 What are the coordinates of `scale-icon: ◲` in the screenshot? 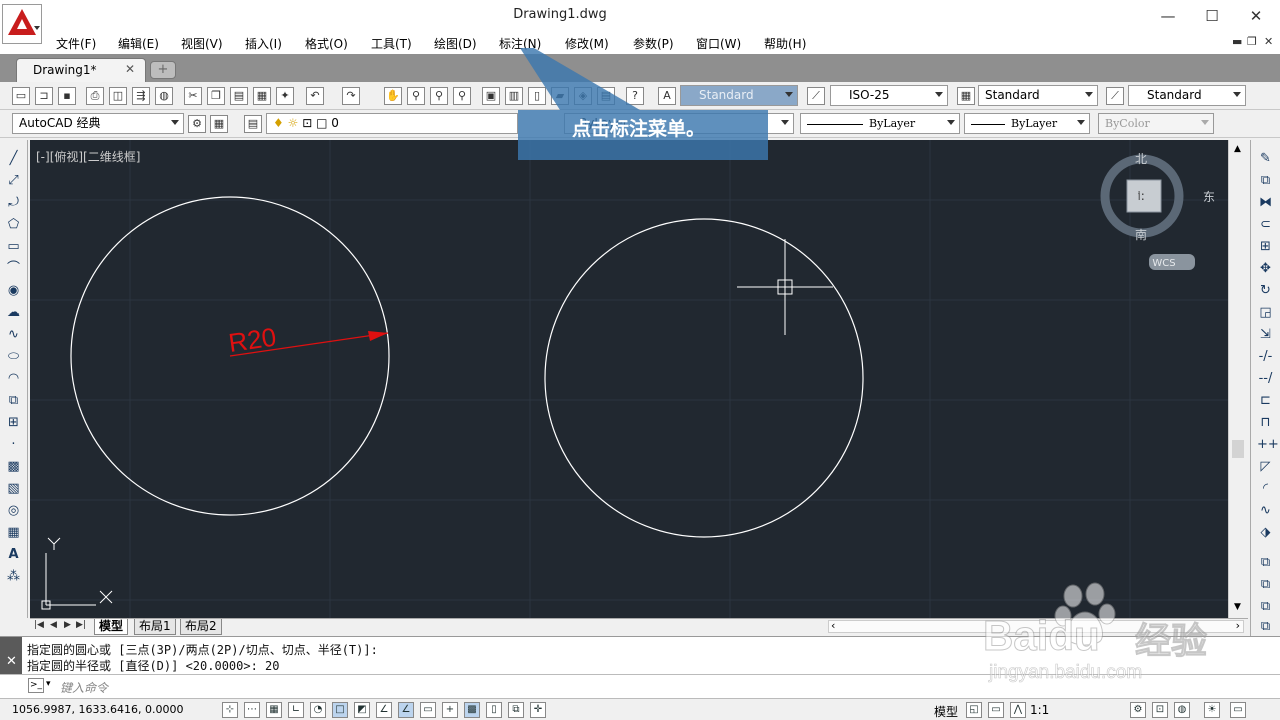 It's located at (1265, 312).